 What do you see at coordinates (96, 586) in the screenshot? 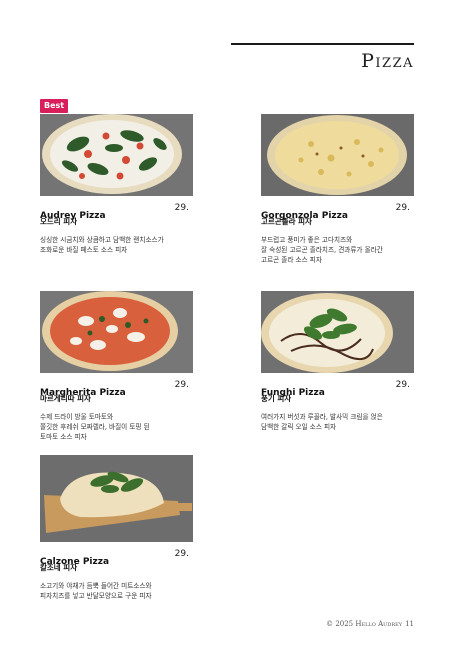
I see `description-line: 소고기와 야채가 듬뿍 들어간 미트소스와` at bounding box center [96, 586].